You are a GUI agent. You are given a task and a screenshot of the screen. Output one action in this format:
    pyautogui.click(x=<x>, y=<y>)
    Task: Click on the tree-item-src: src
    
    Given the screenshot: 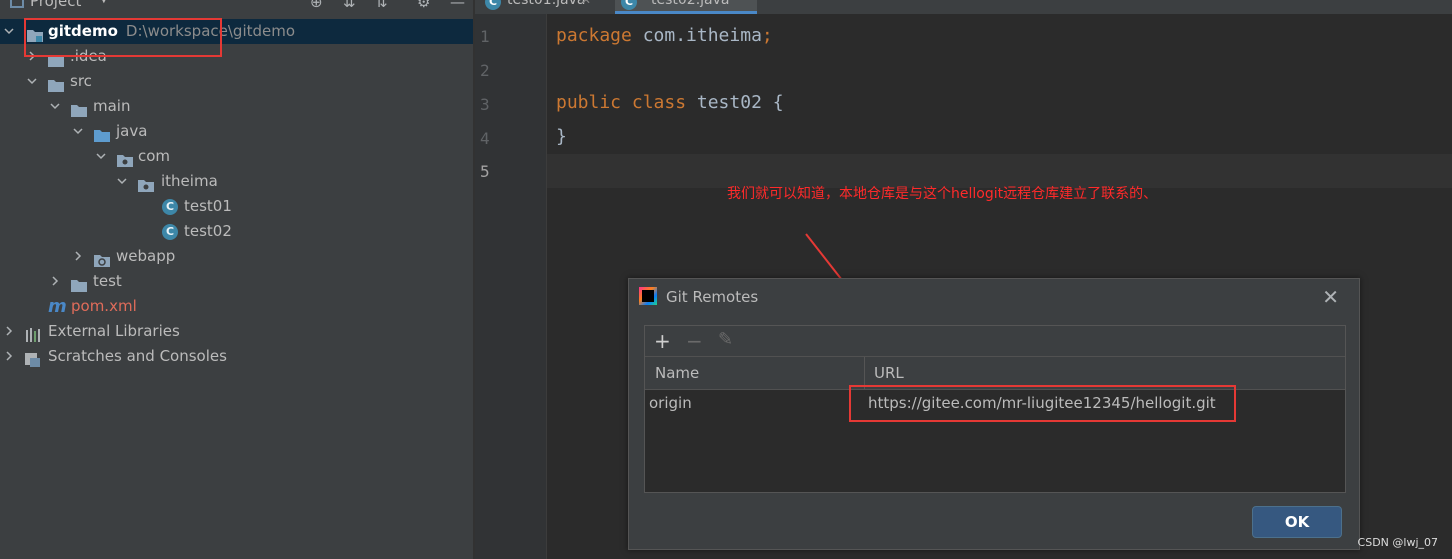 What is the action you would take?
    pyautogui.click(x=236, y=81)
    